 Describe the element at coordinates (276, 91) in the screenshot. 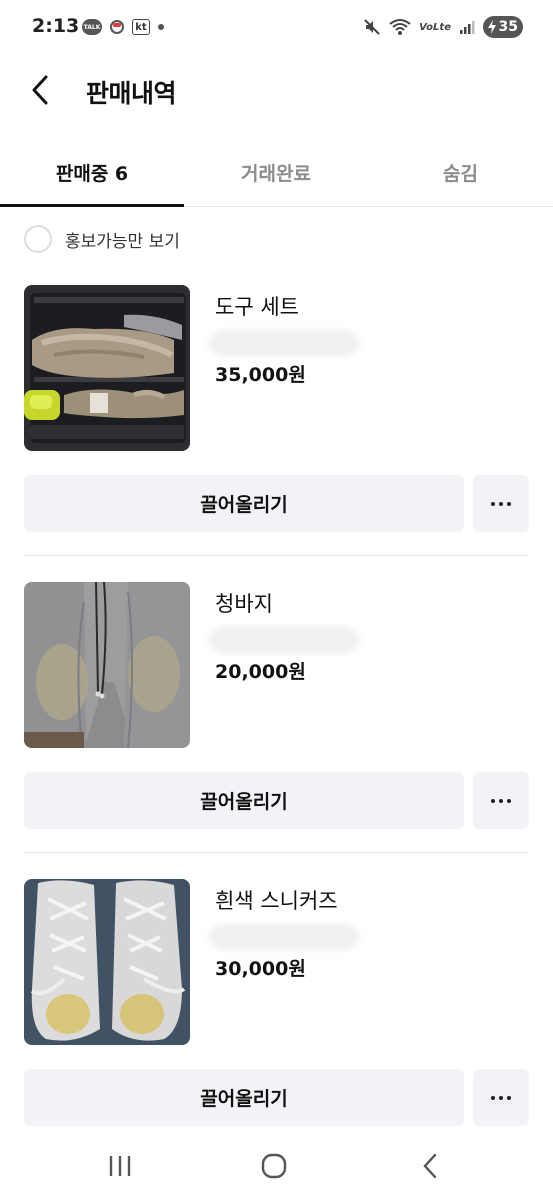

I see `app-header: 판매내역` at that location.